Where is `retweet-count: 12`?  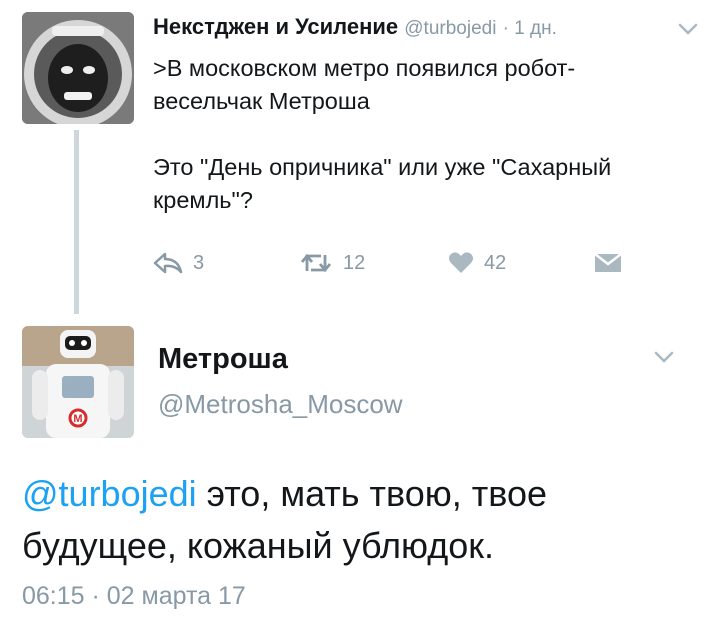 retweet-count: 12 is located at coordinates (354, 262).